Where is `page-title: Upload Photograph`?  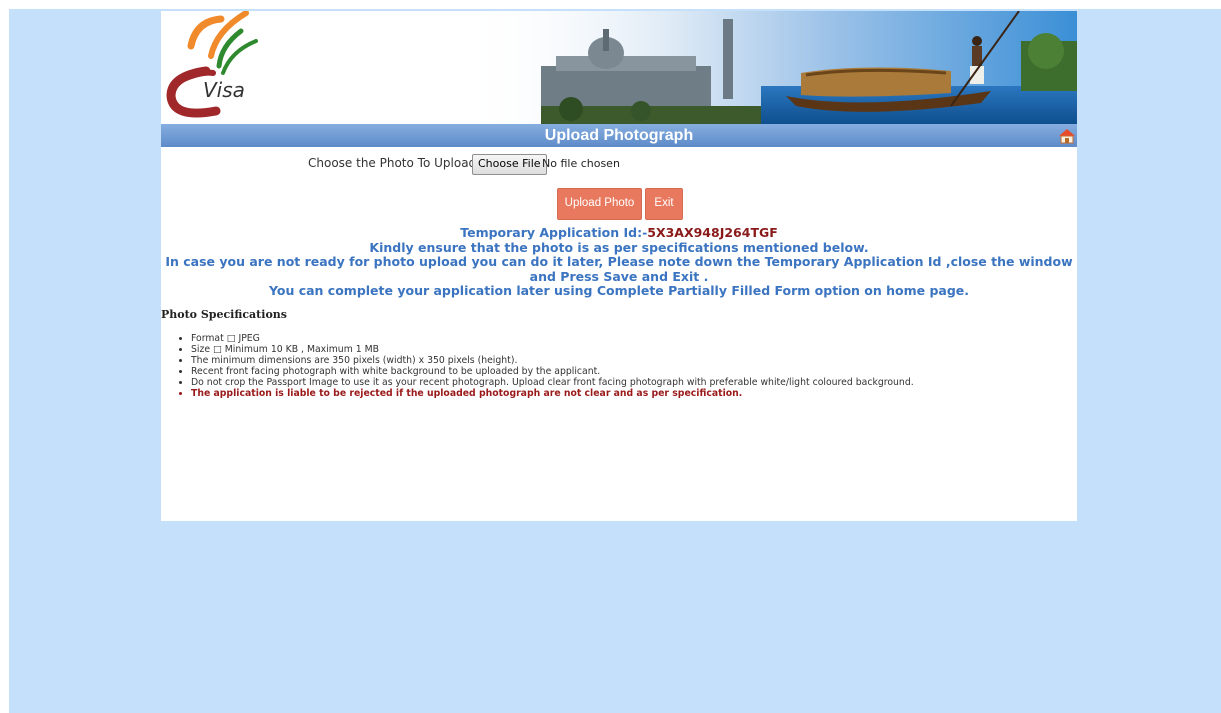 page-title: Upload Photograph is located at coordinates (619, 135).